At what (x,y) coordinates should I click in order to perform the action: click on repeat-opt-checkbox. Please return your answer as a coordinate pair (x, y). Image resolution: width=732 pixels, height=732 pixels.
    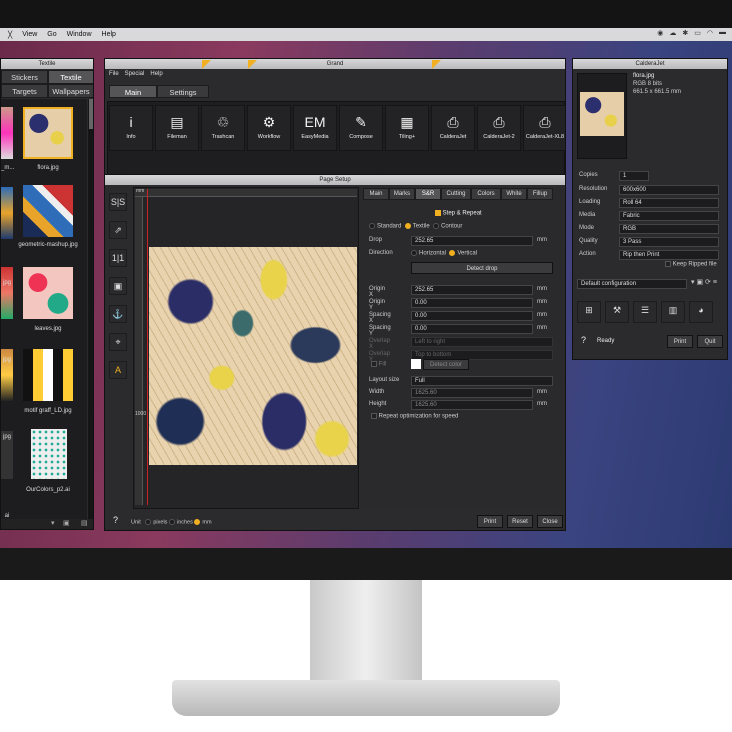
    Looking at the image, I should click on (374, 416).